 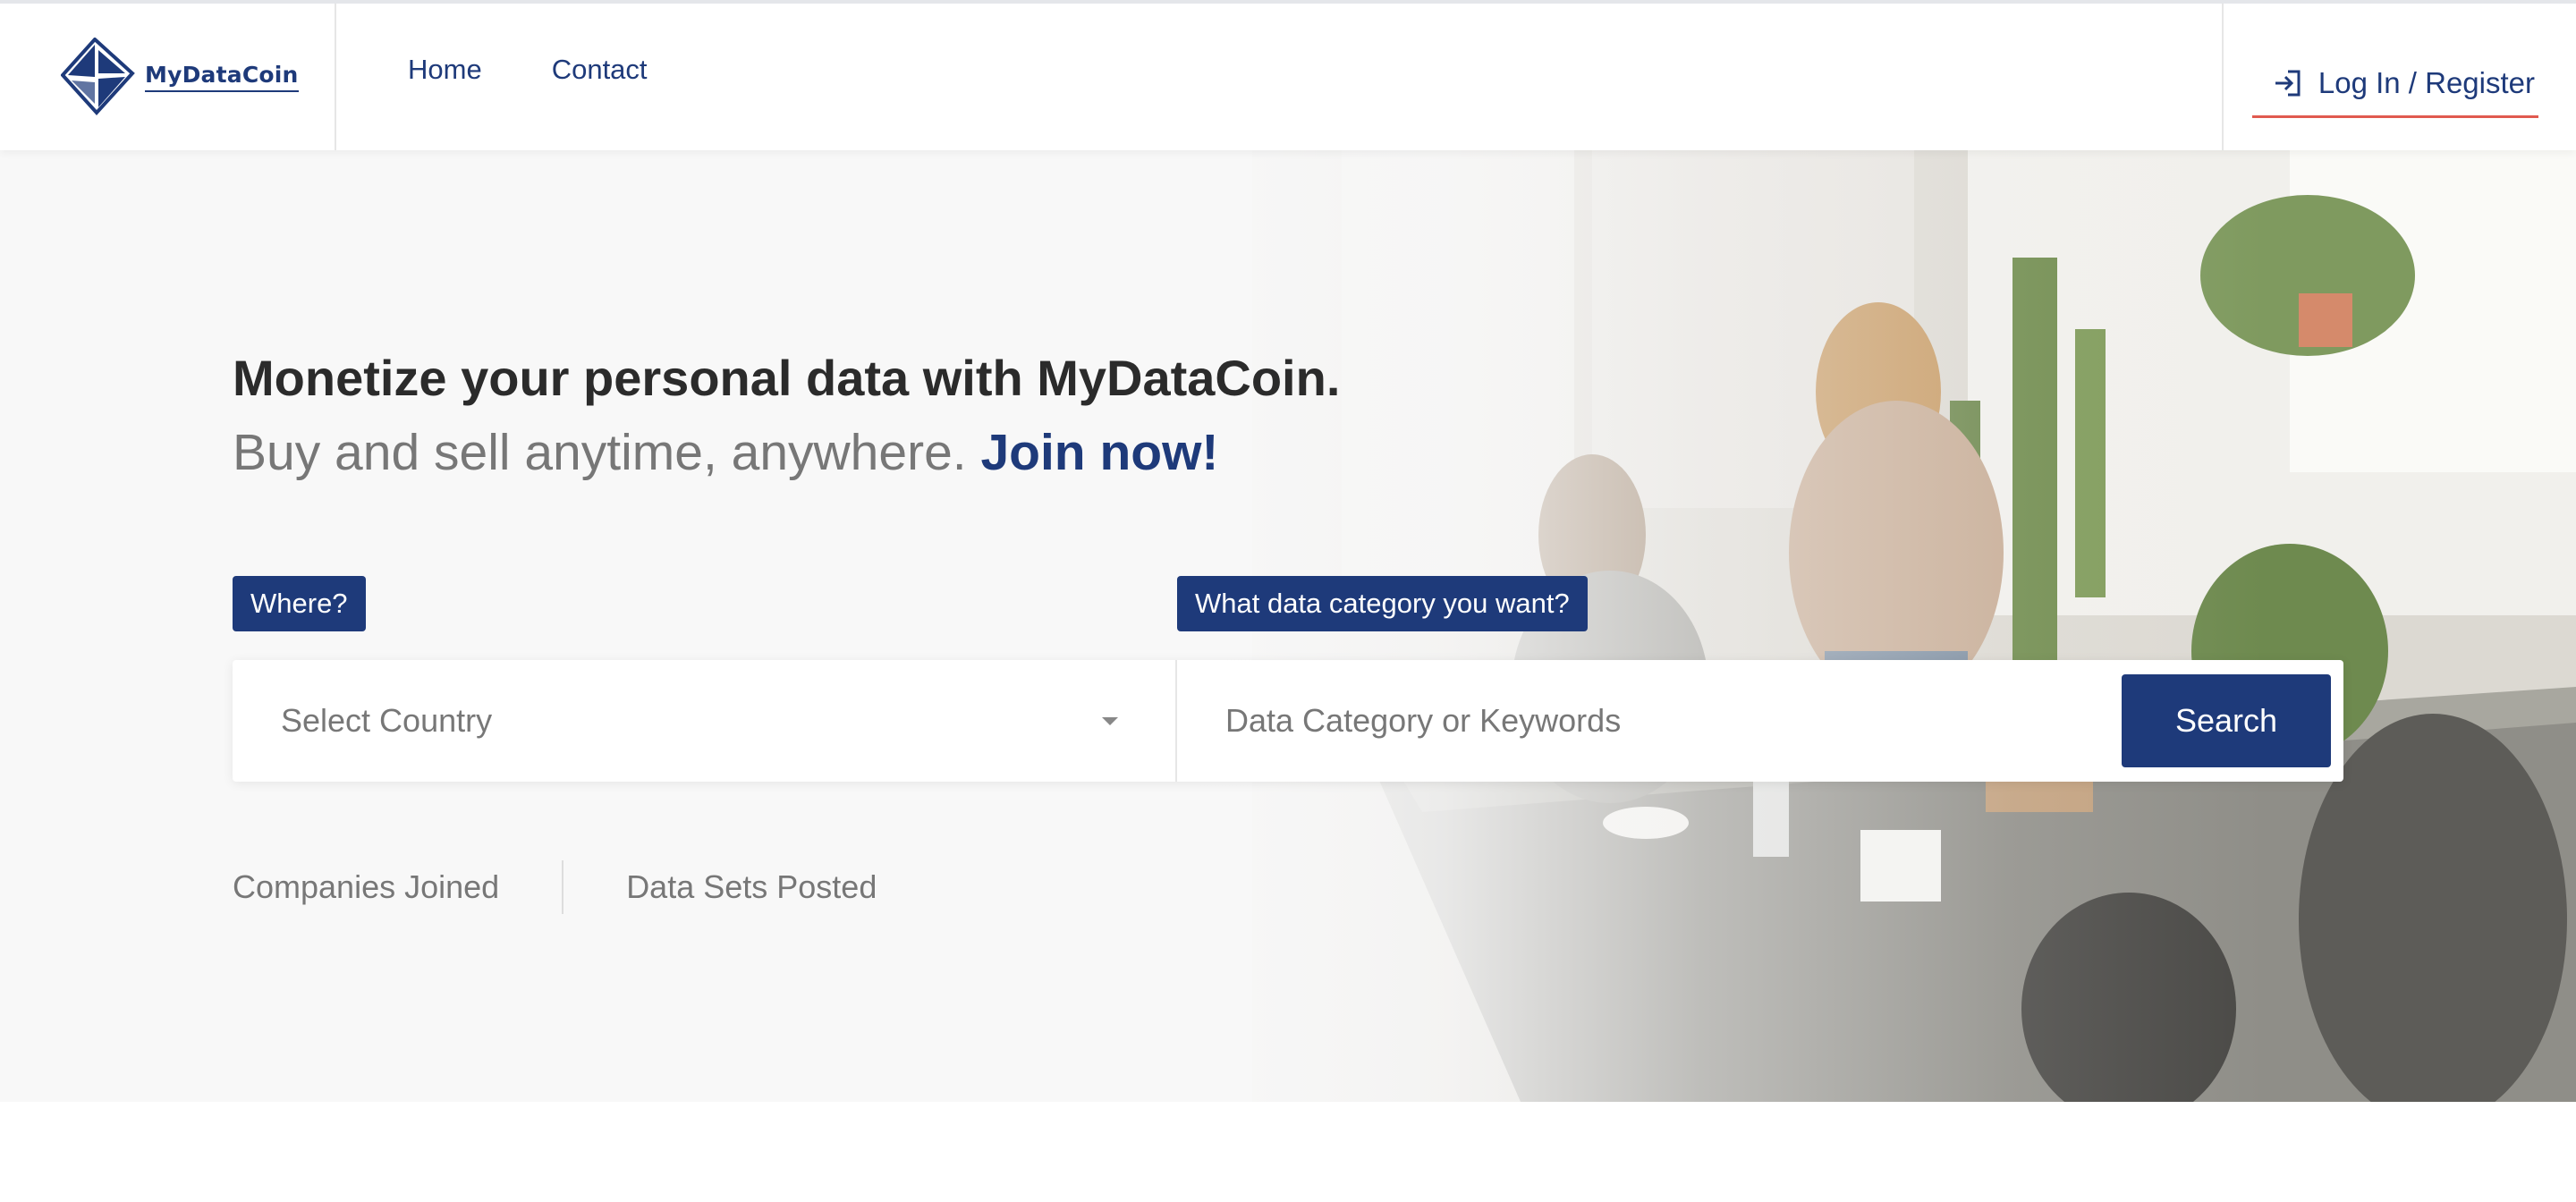 I want to click on category-label: What data category you want?, so click(x=1382, y=603).